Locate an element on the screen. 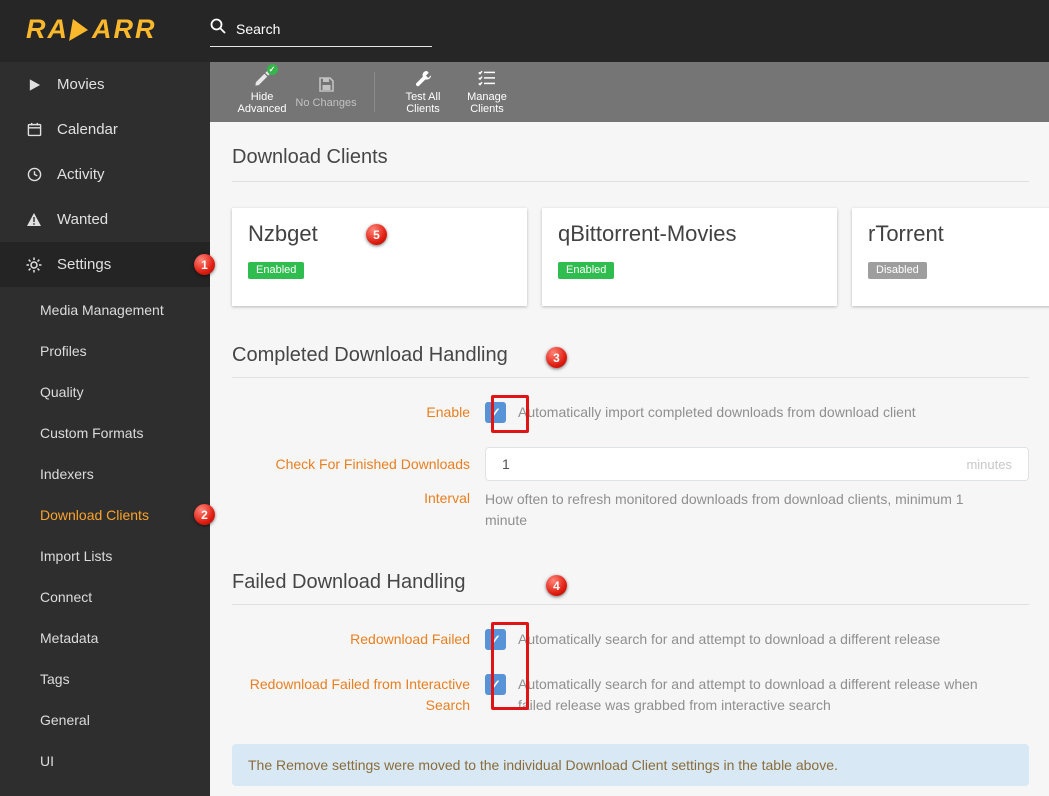  toolbar-button-label: Hide Advanced is located at coordinates (262, 103).